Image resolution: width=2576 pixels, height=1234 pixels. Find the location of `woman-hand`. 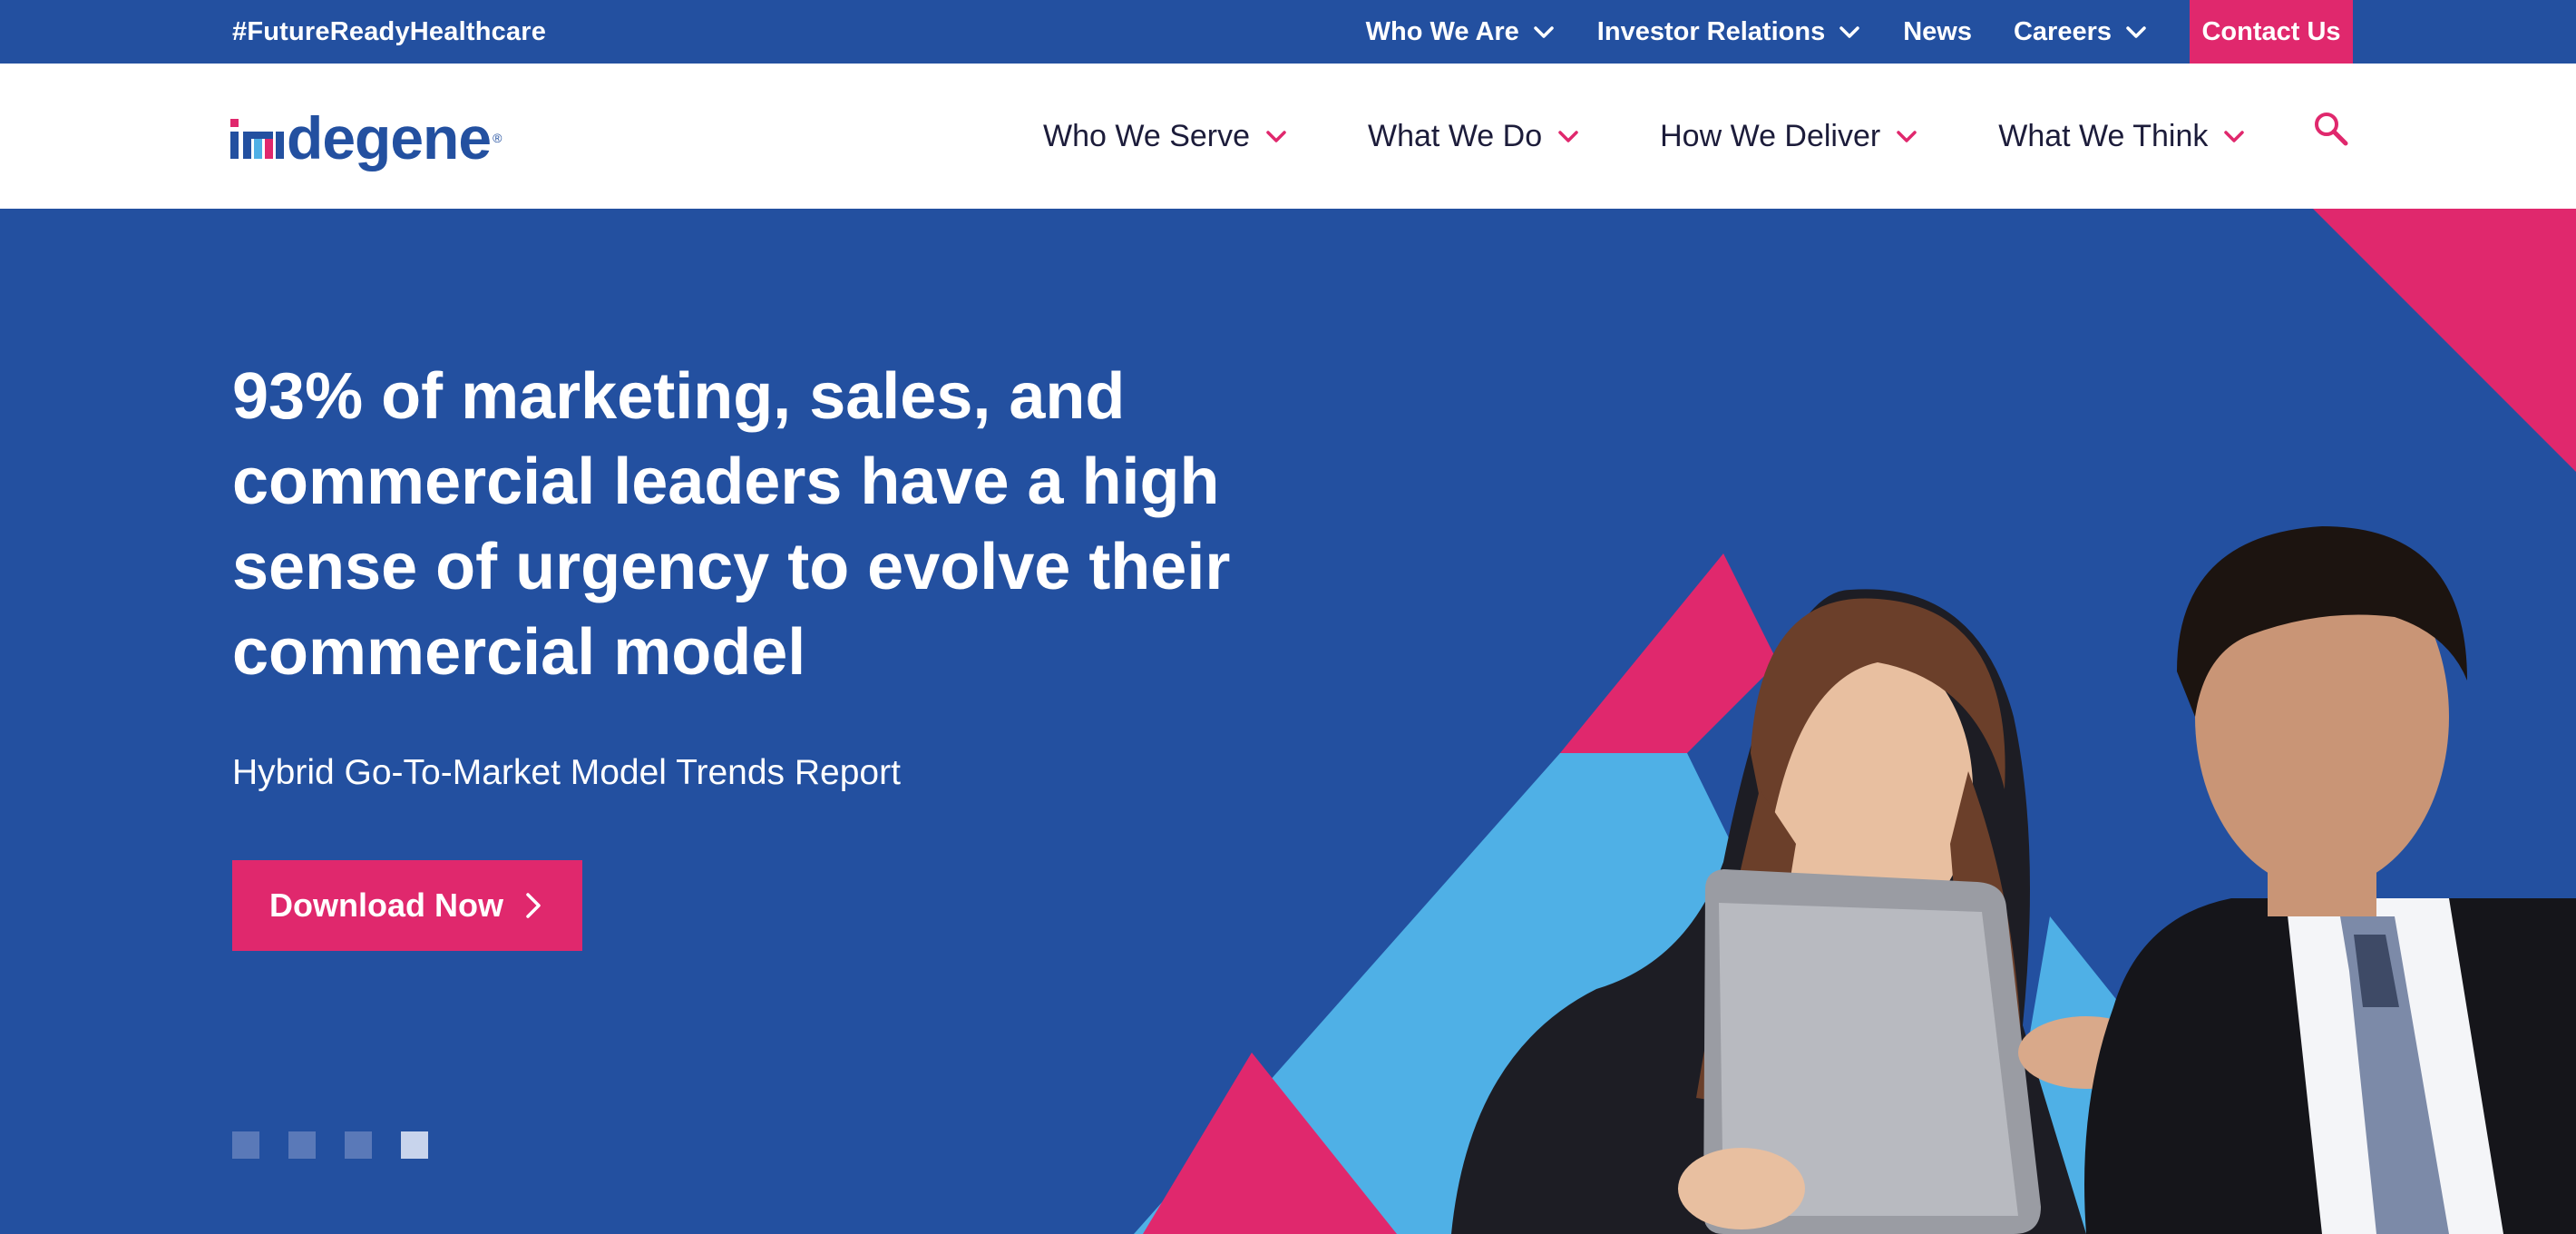

woman-hand is located at coordinates (1741, 1188).